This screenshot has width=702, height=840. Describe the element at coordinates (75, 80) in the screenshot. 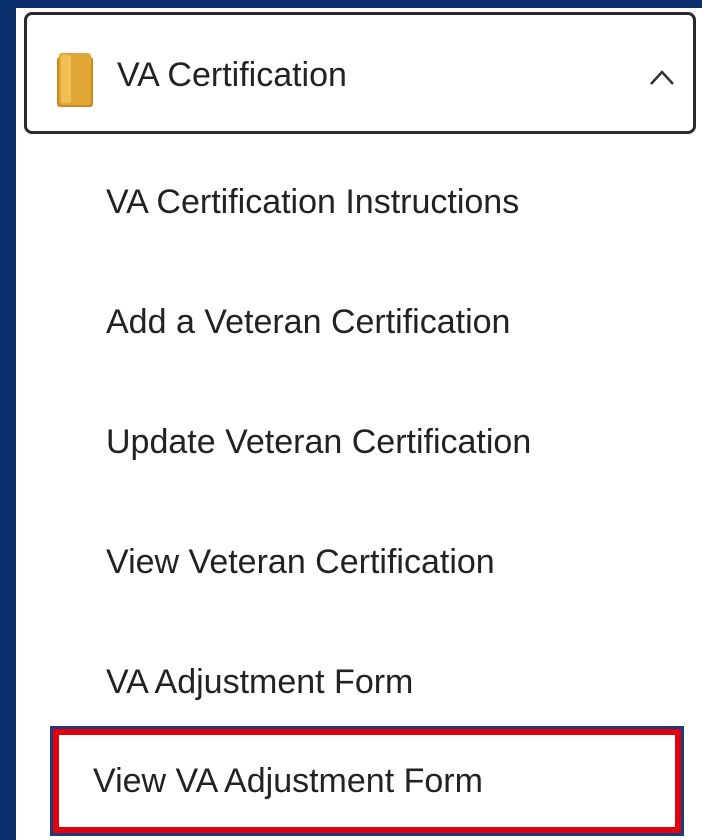

I see `folder-icon` at that location.